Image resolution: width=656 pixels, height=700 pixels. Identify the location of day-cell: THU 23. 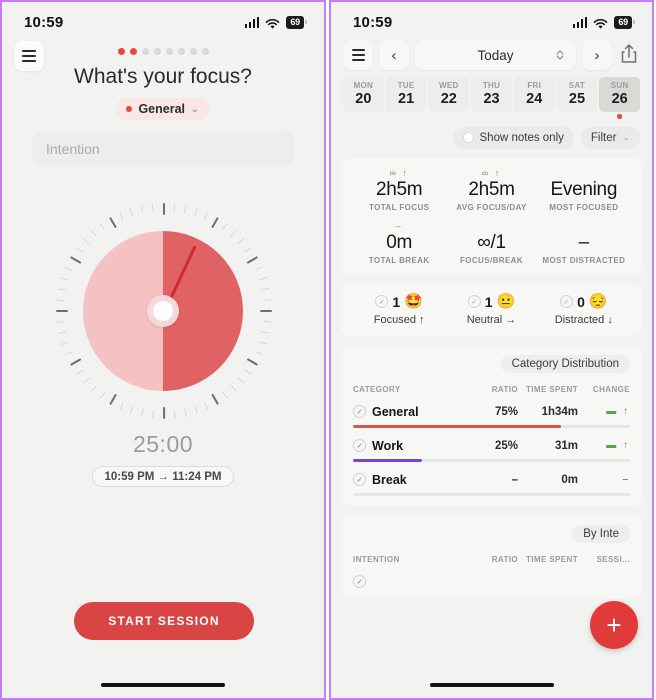
(491, 94).